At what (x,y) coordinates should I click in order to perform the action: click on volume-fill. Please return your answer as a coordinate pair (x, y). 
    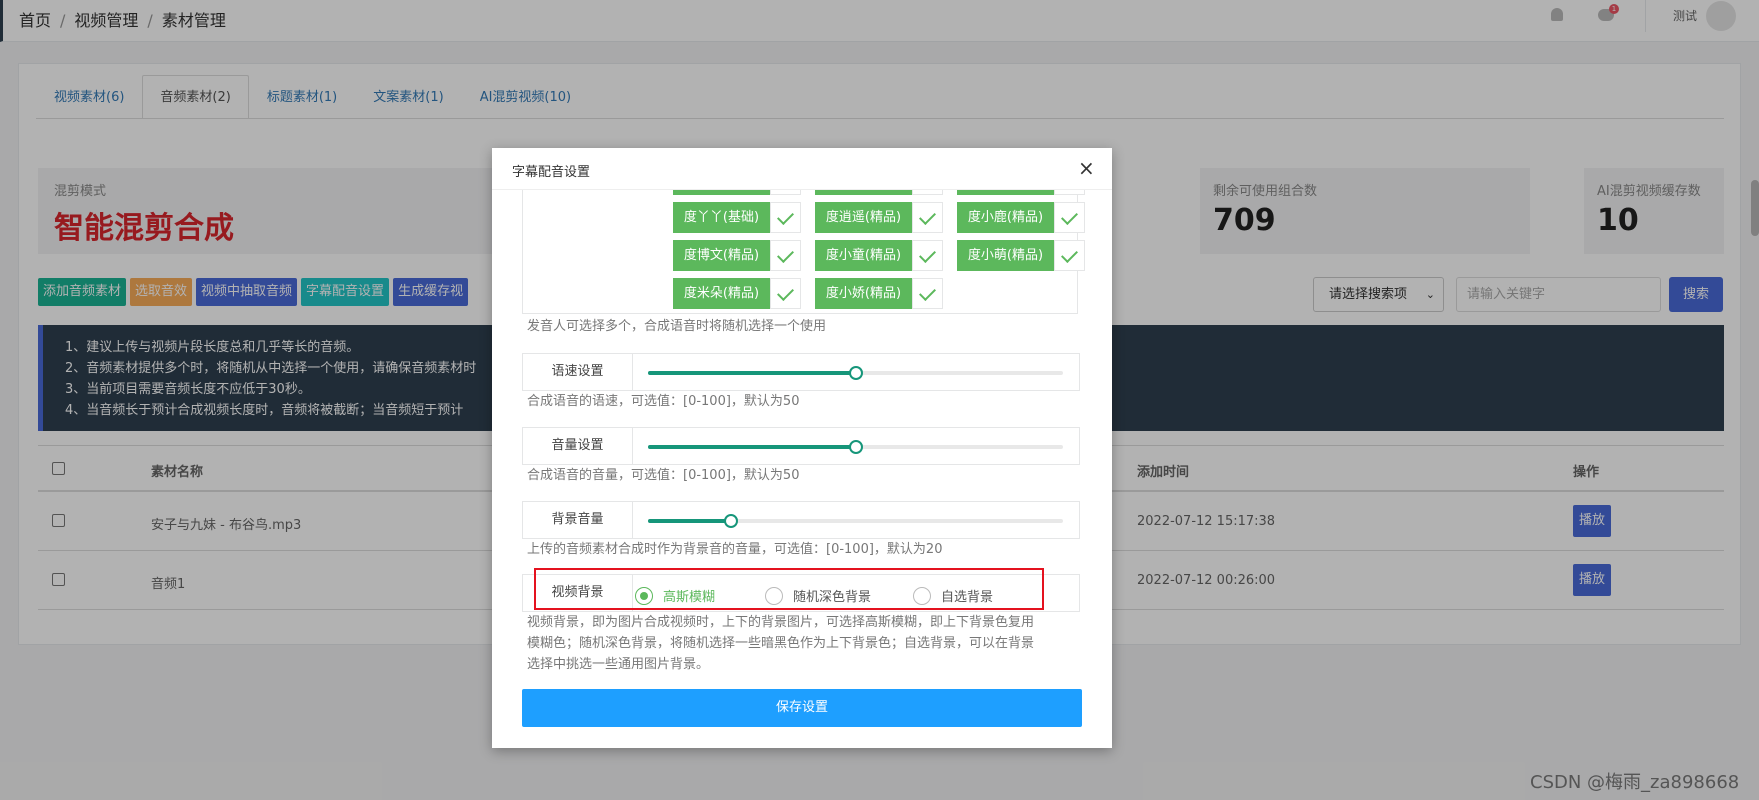
    Looking at the image, I should click on (752, 447).